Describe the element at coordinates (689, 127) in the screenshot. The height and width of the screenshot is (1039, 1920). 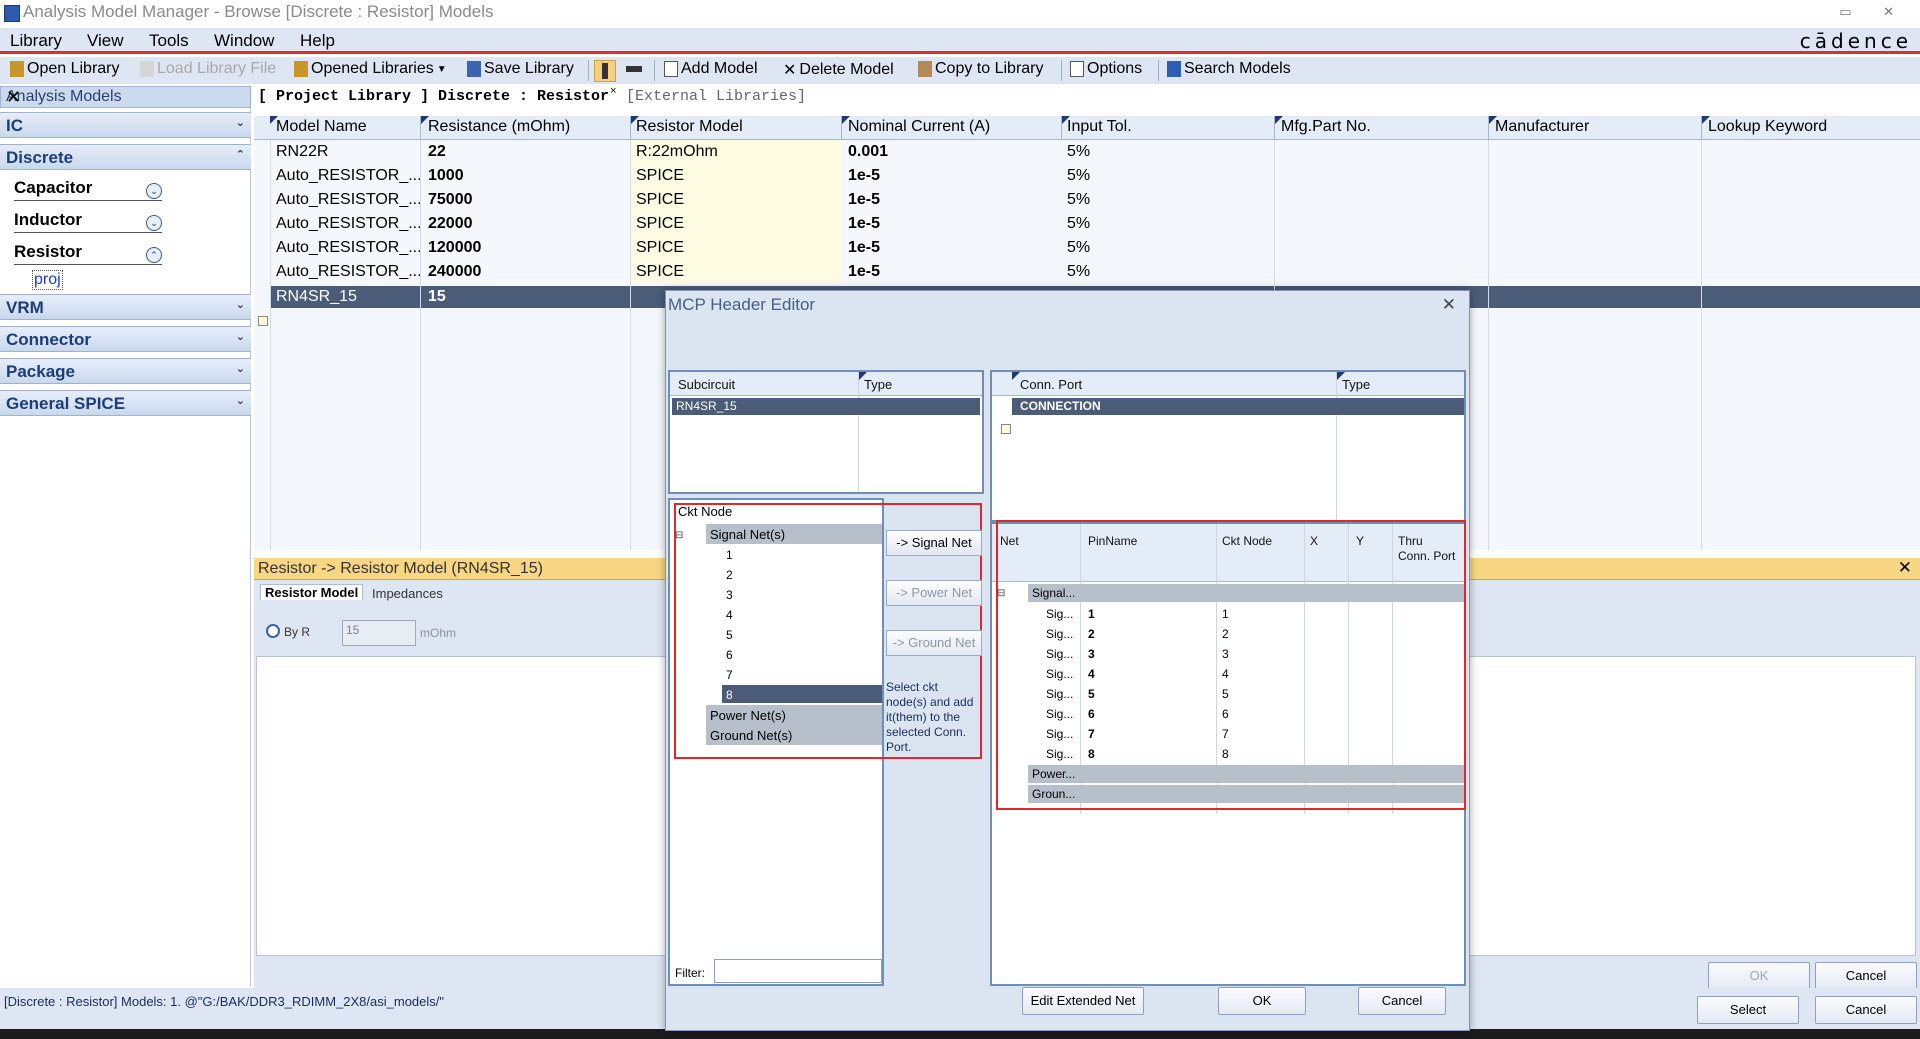
I see `col-resistor-model: Resistor Model` at that location.